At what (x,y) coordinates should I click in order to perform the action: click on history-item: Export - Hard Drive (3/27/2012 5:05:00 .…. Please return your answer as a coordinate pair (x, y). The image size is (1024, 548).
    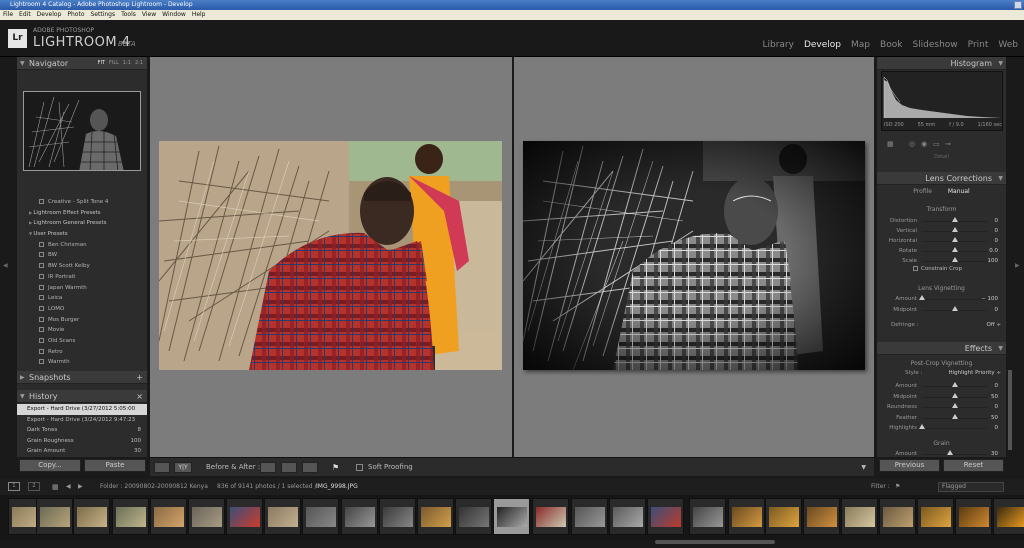
    Looking at the image, I should click on (82, 413).